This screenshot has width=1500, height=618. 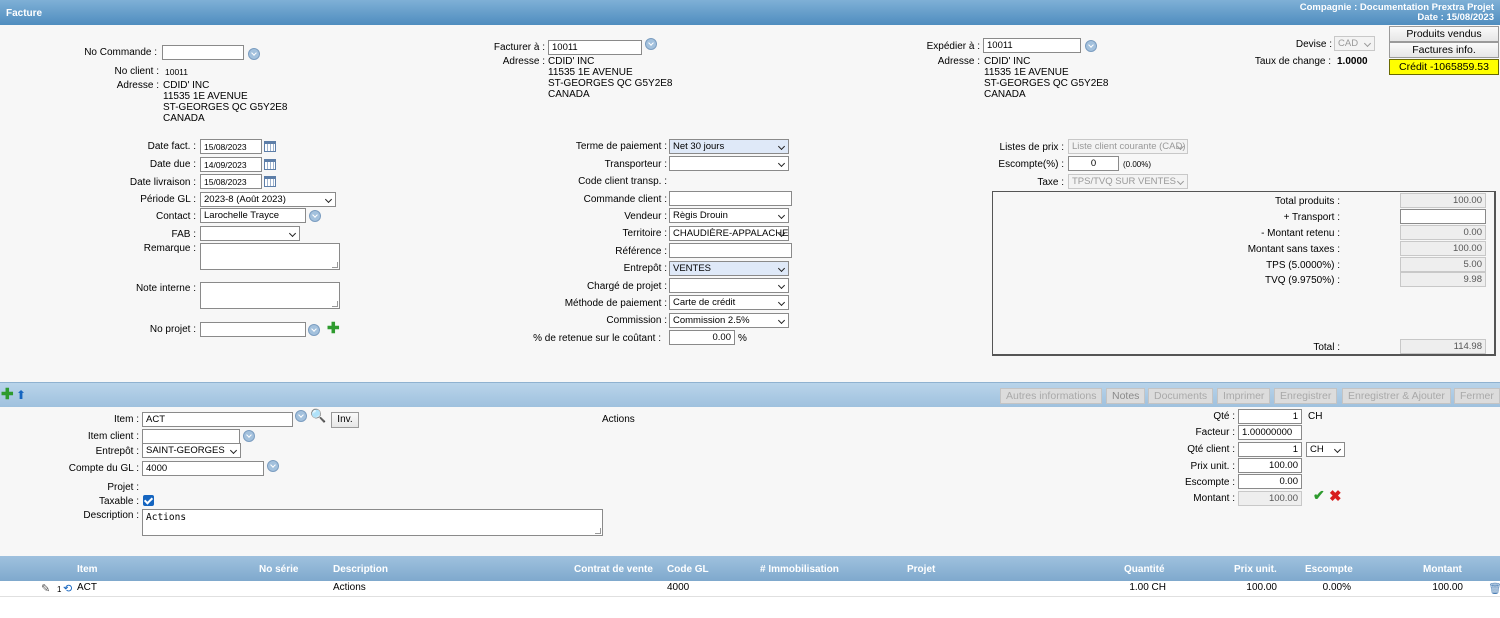 I want to click on delete-icon: 🗑, so click(x=1494, y=588).